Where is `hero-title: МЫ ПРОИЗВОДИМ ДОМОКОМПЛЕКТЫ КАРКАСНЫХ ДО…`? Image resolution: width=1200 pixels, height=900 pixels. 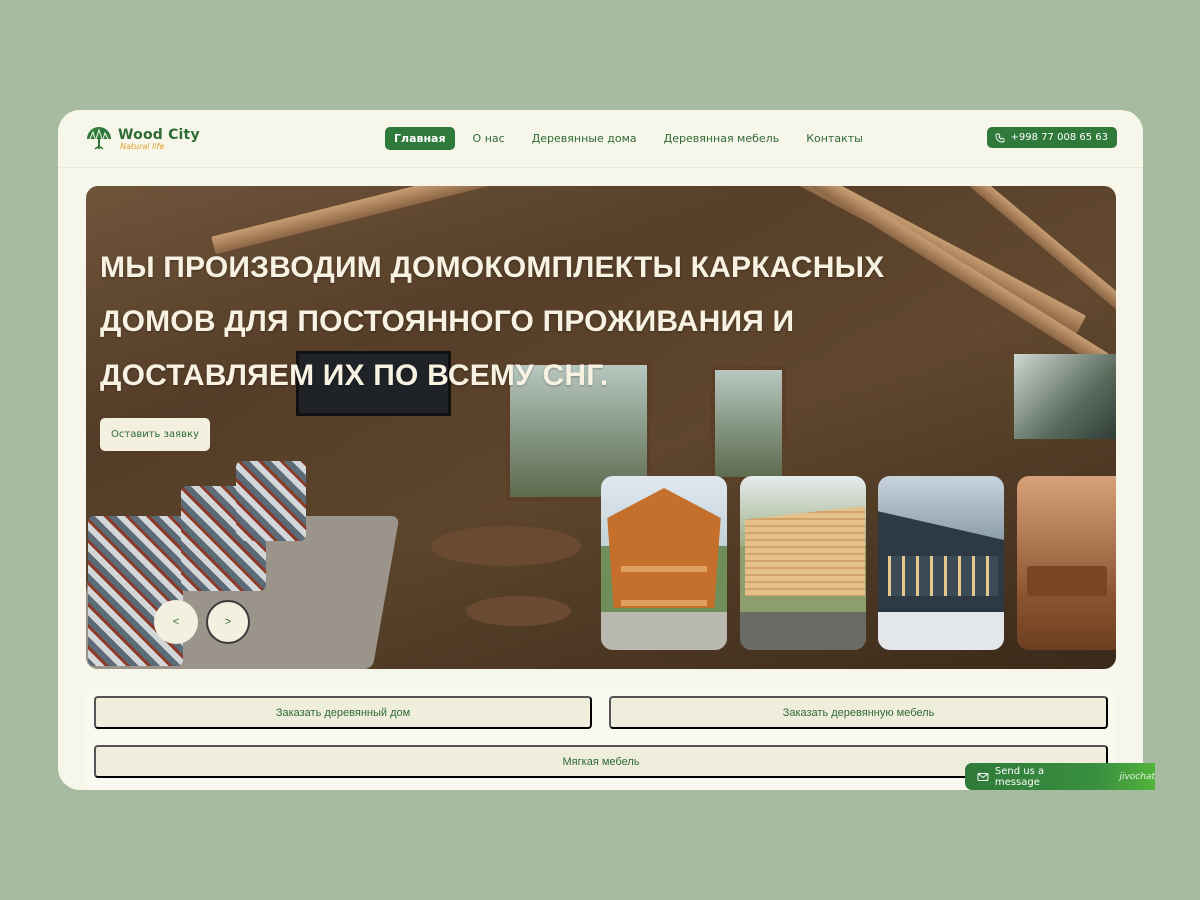
hero-title: МЫ ПРОИЗВОДИМ ДОМОКОМПЛЕКТЫ КАРКАСНЫХ ДО… is located at coordinates (500, 322).